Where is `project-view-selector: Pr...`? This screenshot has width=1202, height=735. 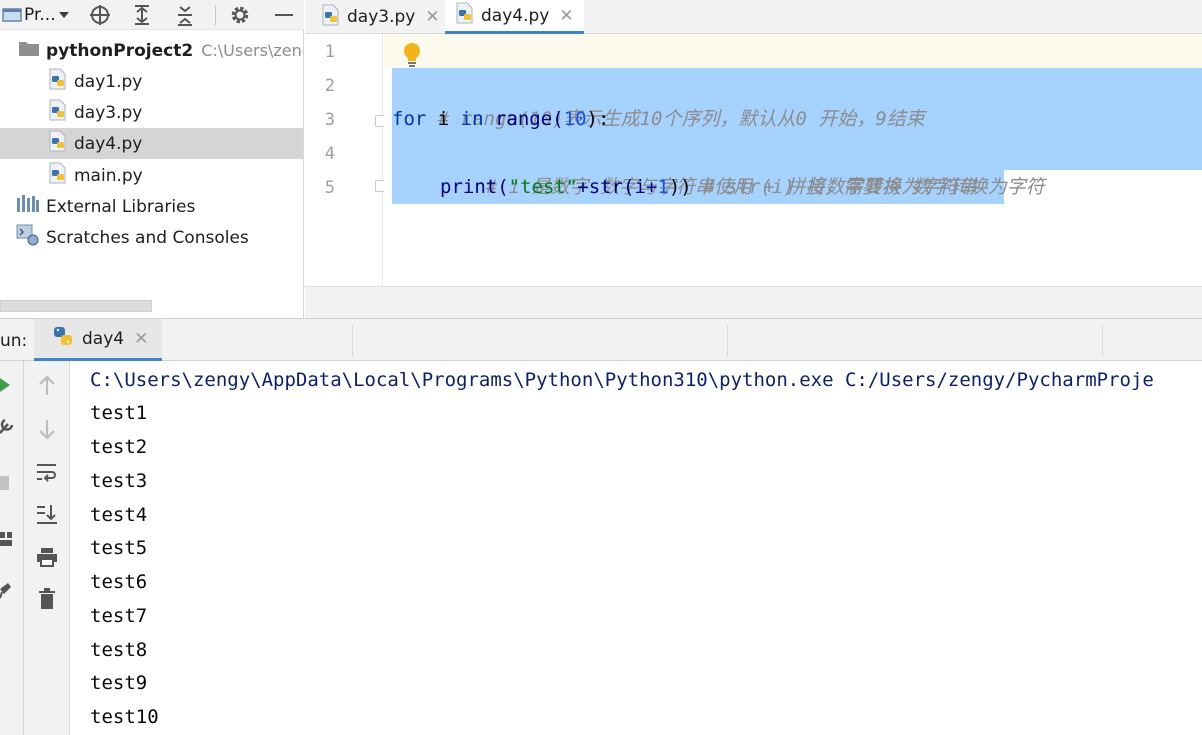 project-view-selector: Pr... is located at coordinates (47, 15).